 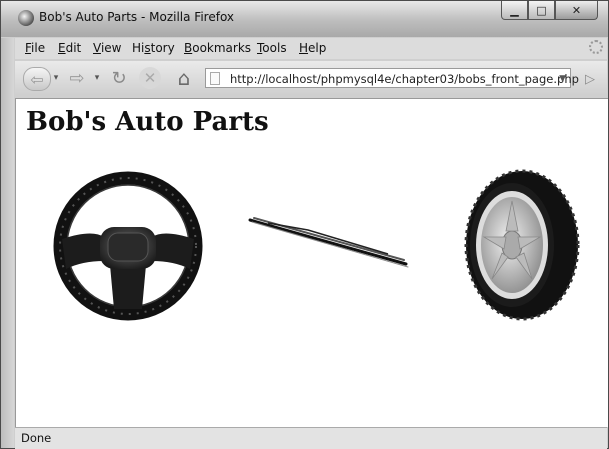 I want to click on window-controls: ▁ □ ✕, so click(x=549, y=11).